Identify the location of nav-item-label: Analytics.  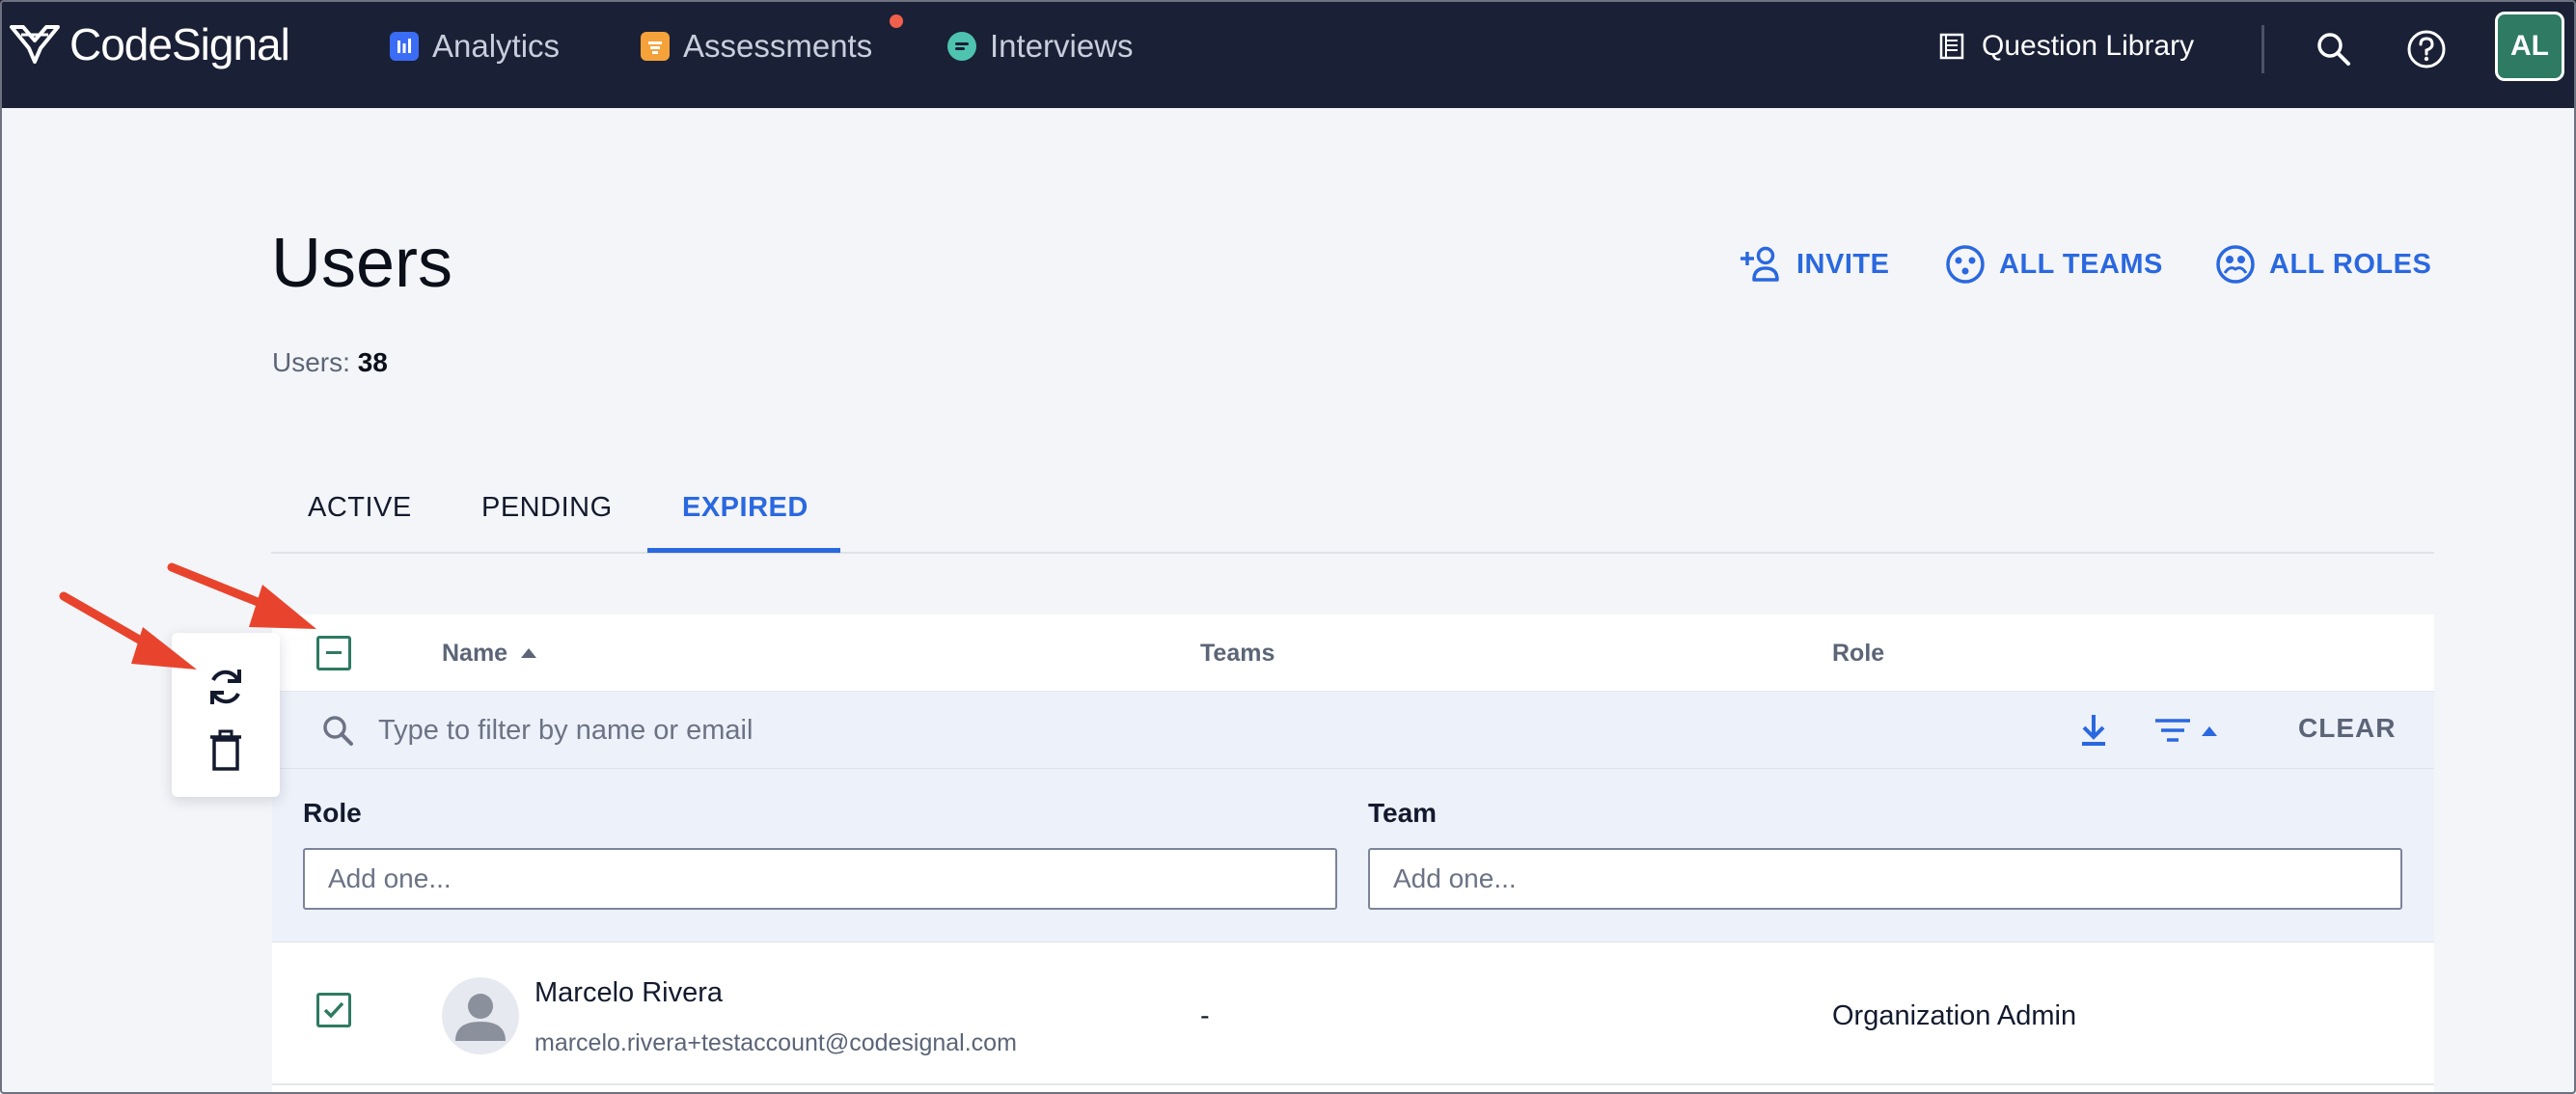
(497, 46).